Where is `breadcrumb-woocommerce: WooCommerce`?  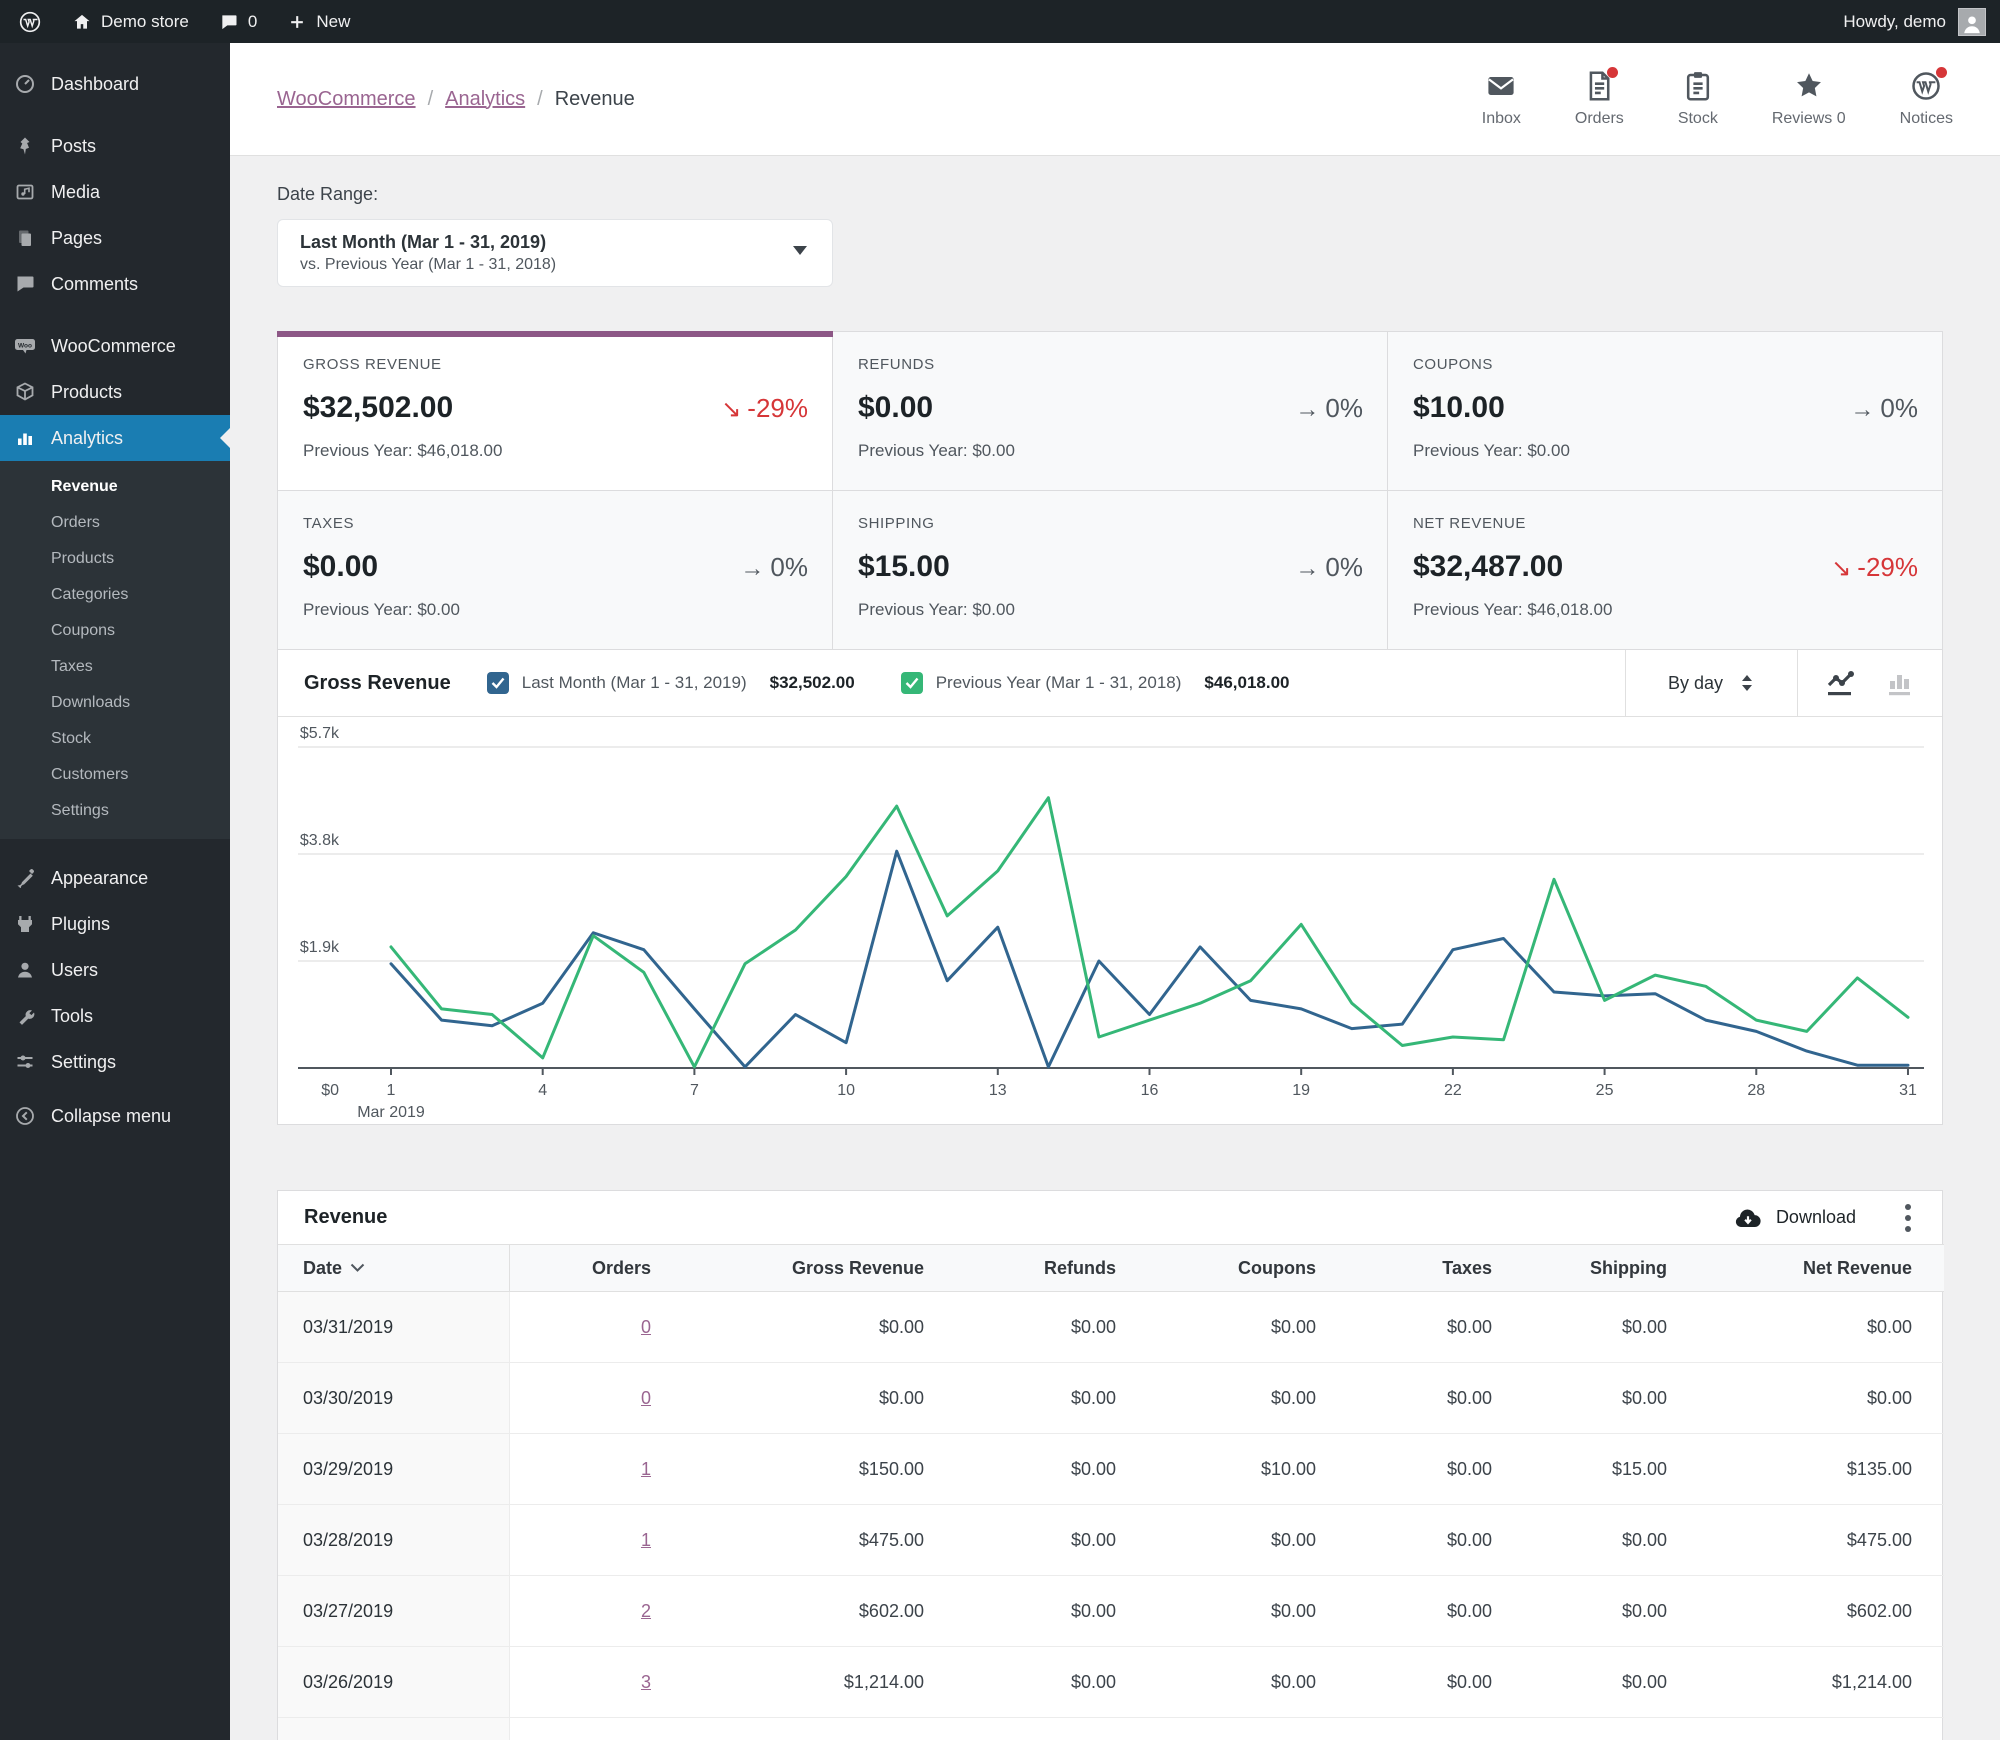 breadcrumb-woocommerce: WooCommerce is located at coordinates (346, 99).